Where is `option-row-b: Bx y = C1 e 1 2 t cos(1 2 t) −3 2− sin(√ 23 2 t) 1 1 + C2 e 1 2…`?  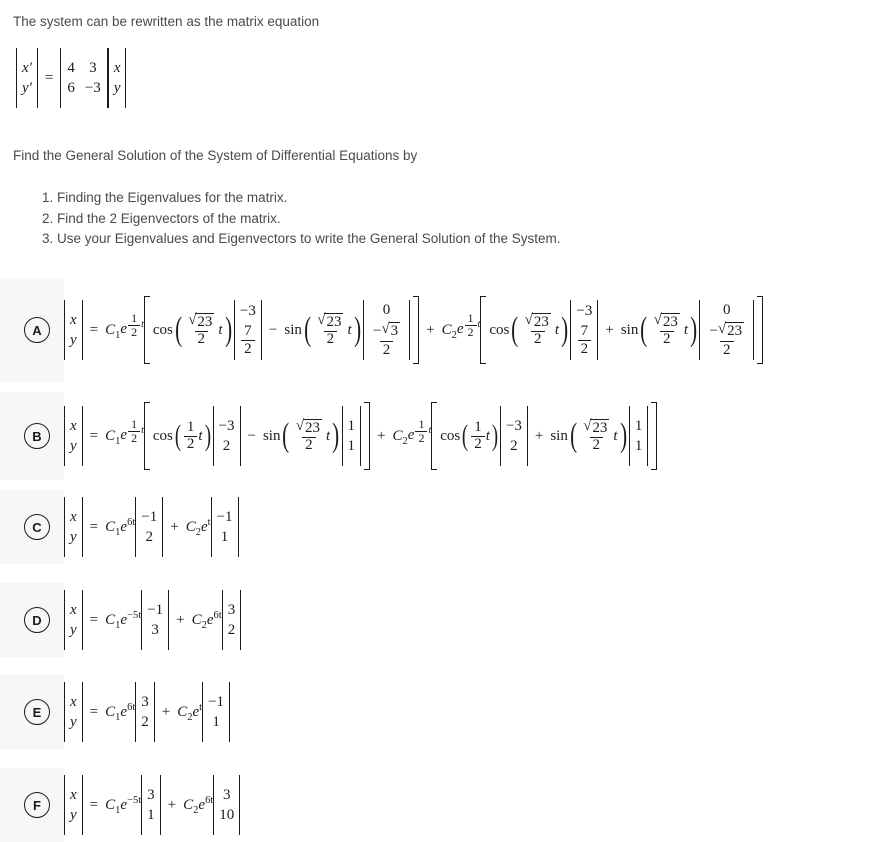
option-row-b: Bx y = C1 e 1 2 t cos(1 2 t) −3 2− sin(√ 23 2 t) 1 1 + C2 e 1 2… is located at coordinates (443, 436).